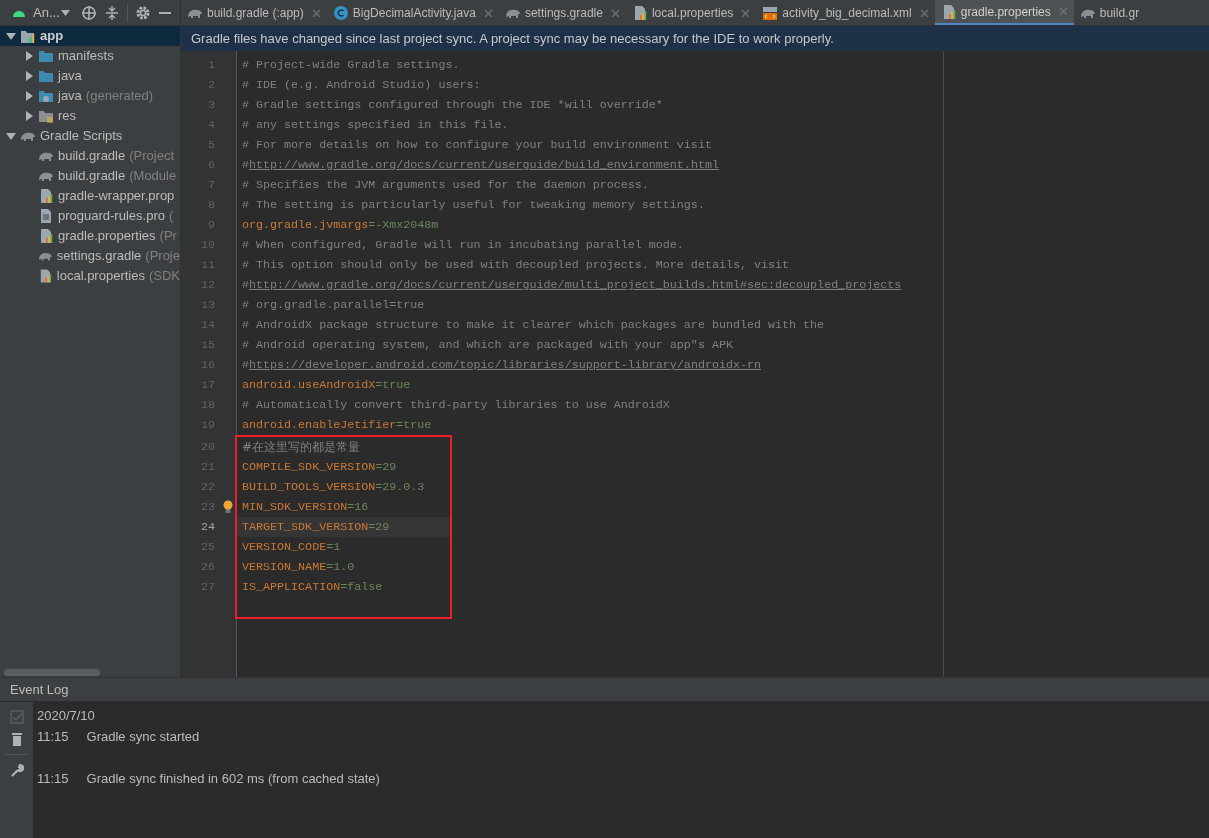 Image resolution: width=1209 pixels, height=838 pixels. I want to click on log-message: Gradle sync finished in 602 ms (from cached state), so click(233, 779).